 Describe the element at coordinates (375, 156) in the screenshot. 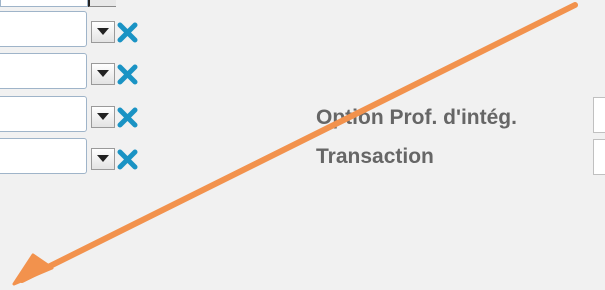

I see `transaction-label: Transaction` at that location.